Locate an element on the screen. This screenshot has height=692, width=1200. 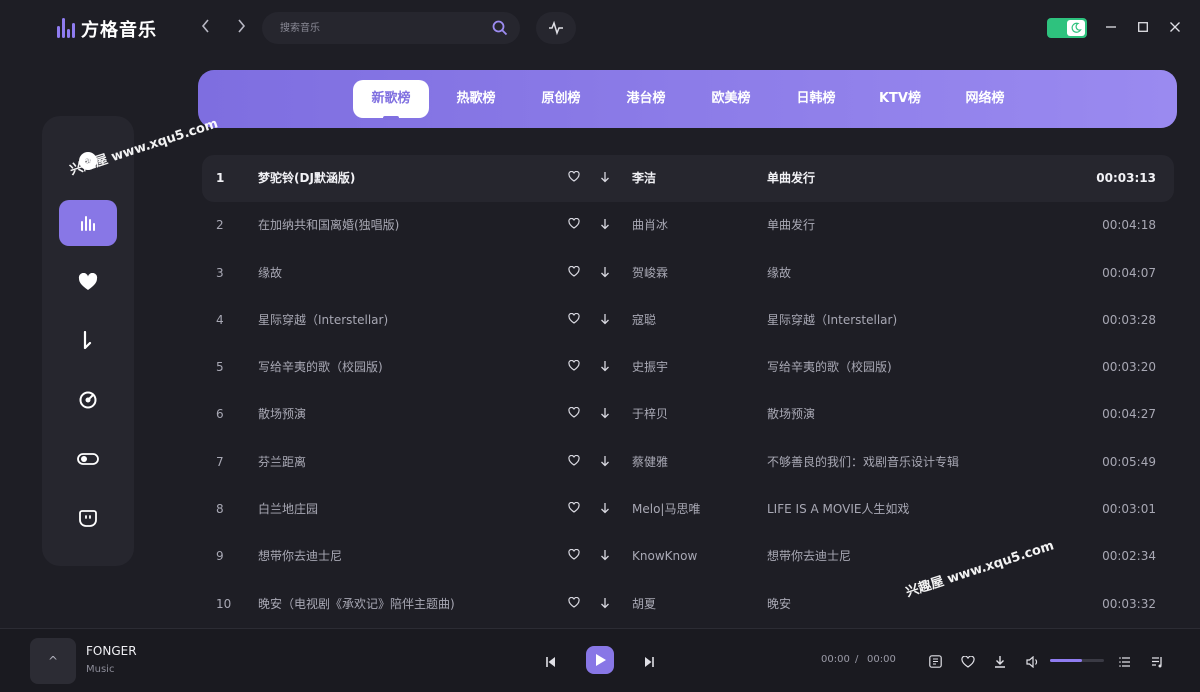
sidebar-item-music is located at coordinates (88, 341).